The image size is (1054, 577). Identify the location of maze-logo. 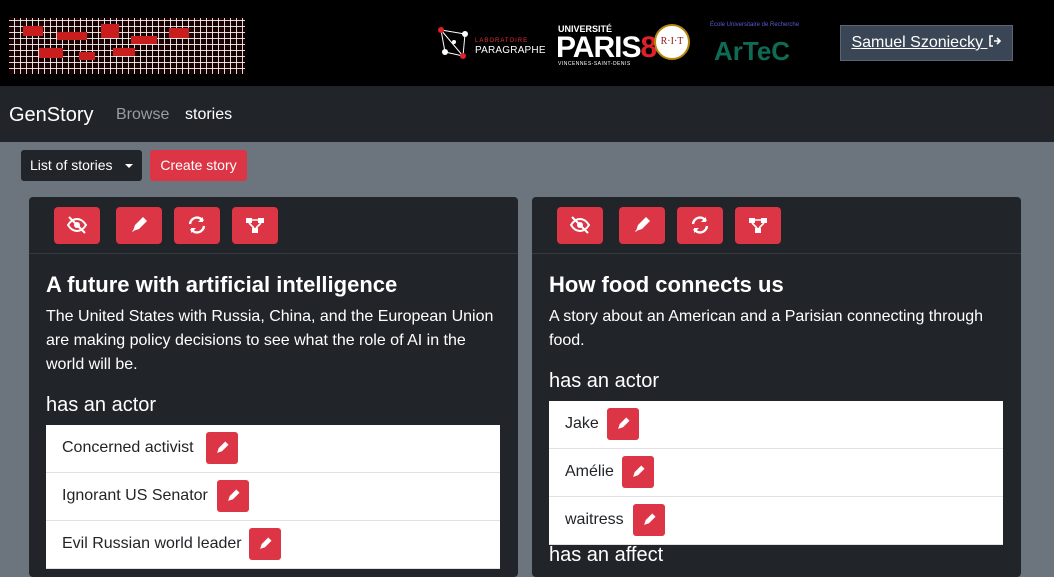
(127, 46).